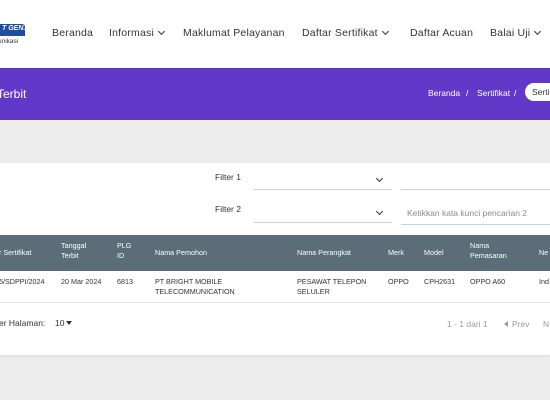  I want to click on prev-page-button: Prev, so click(516, 324).